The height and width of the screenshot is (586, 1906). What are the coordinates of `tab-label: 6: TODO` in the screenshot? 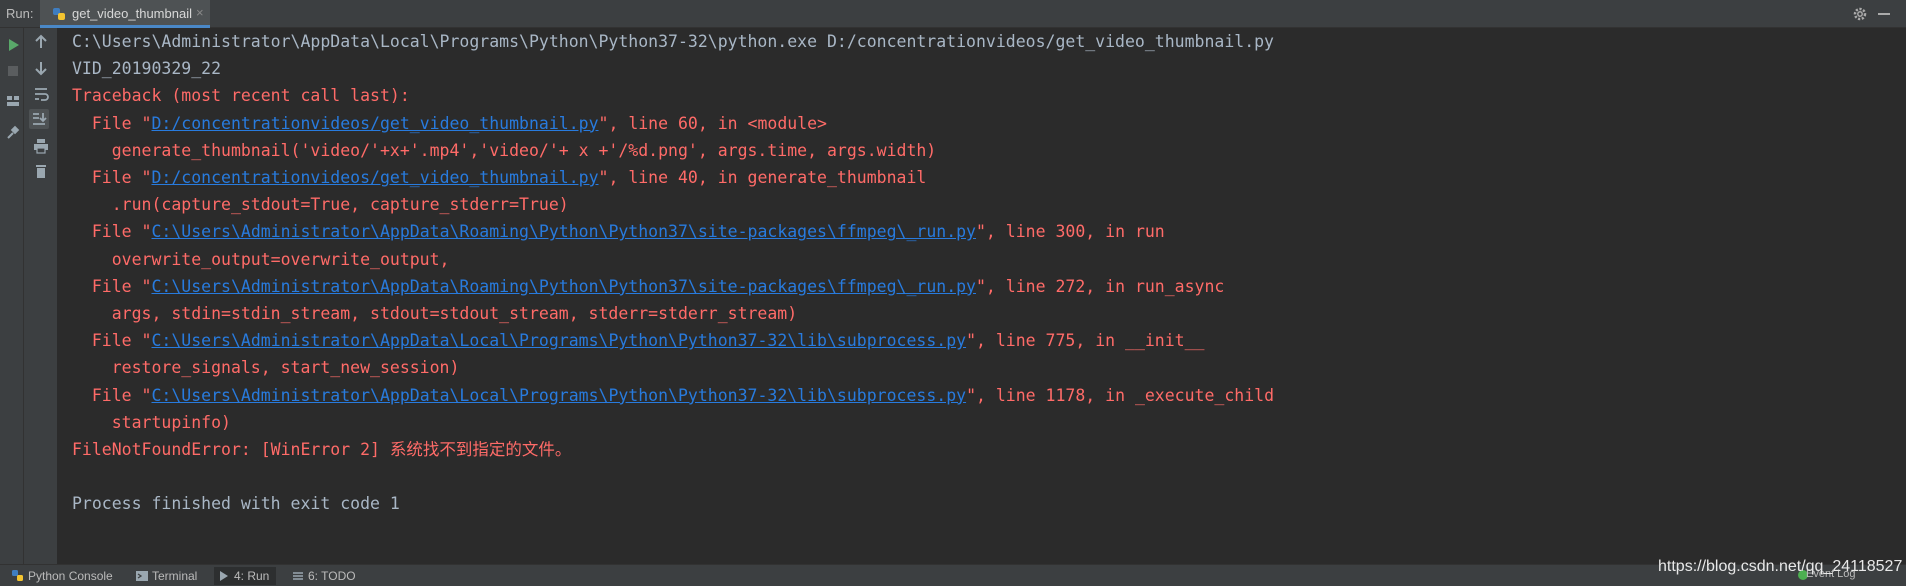 It's located at (332, 576).